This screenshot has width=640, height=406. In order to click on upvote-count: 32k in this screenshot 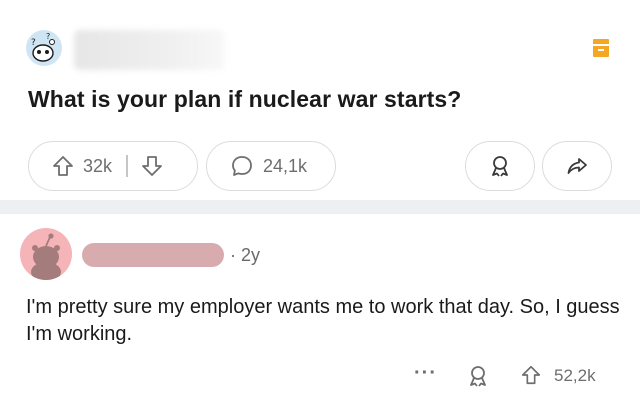, I will do `click(98, 165)`.